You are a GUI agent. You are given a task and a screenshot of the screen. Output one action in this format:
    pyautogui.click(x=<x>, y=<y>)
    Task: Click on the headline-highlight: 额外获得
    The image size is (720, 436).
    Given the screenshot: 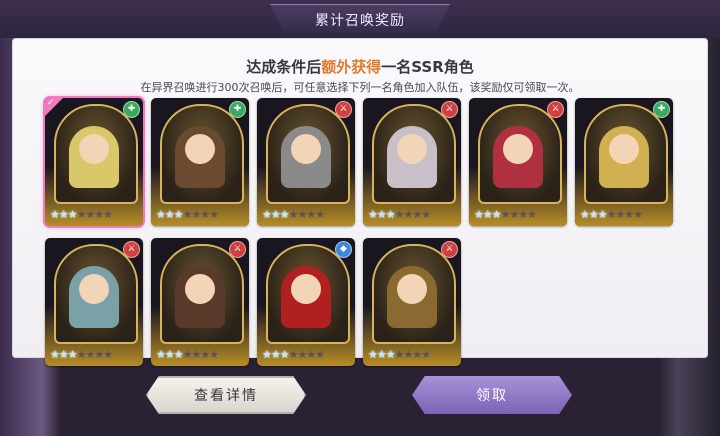 What is the action you would take?
    pyautogui.click(x=351, y=67)
    